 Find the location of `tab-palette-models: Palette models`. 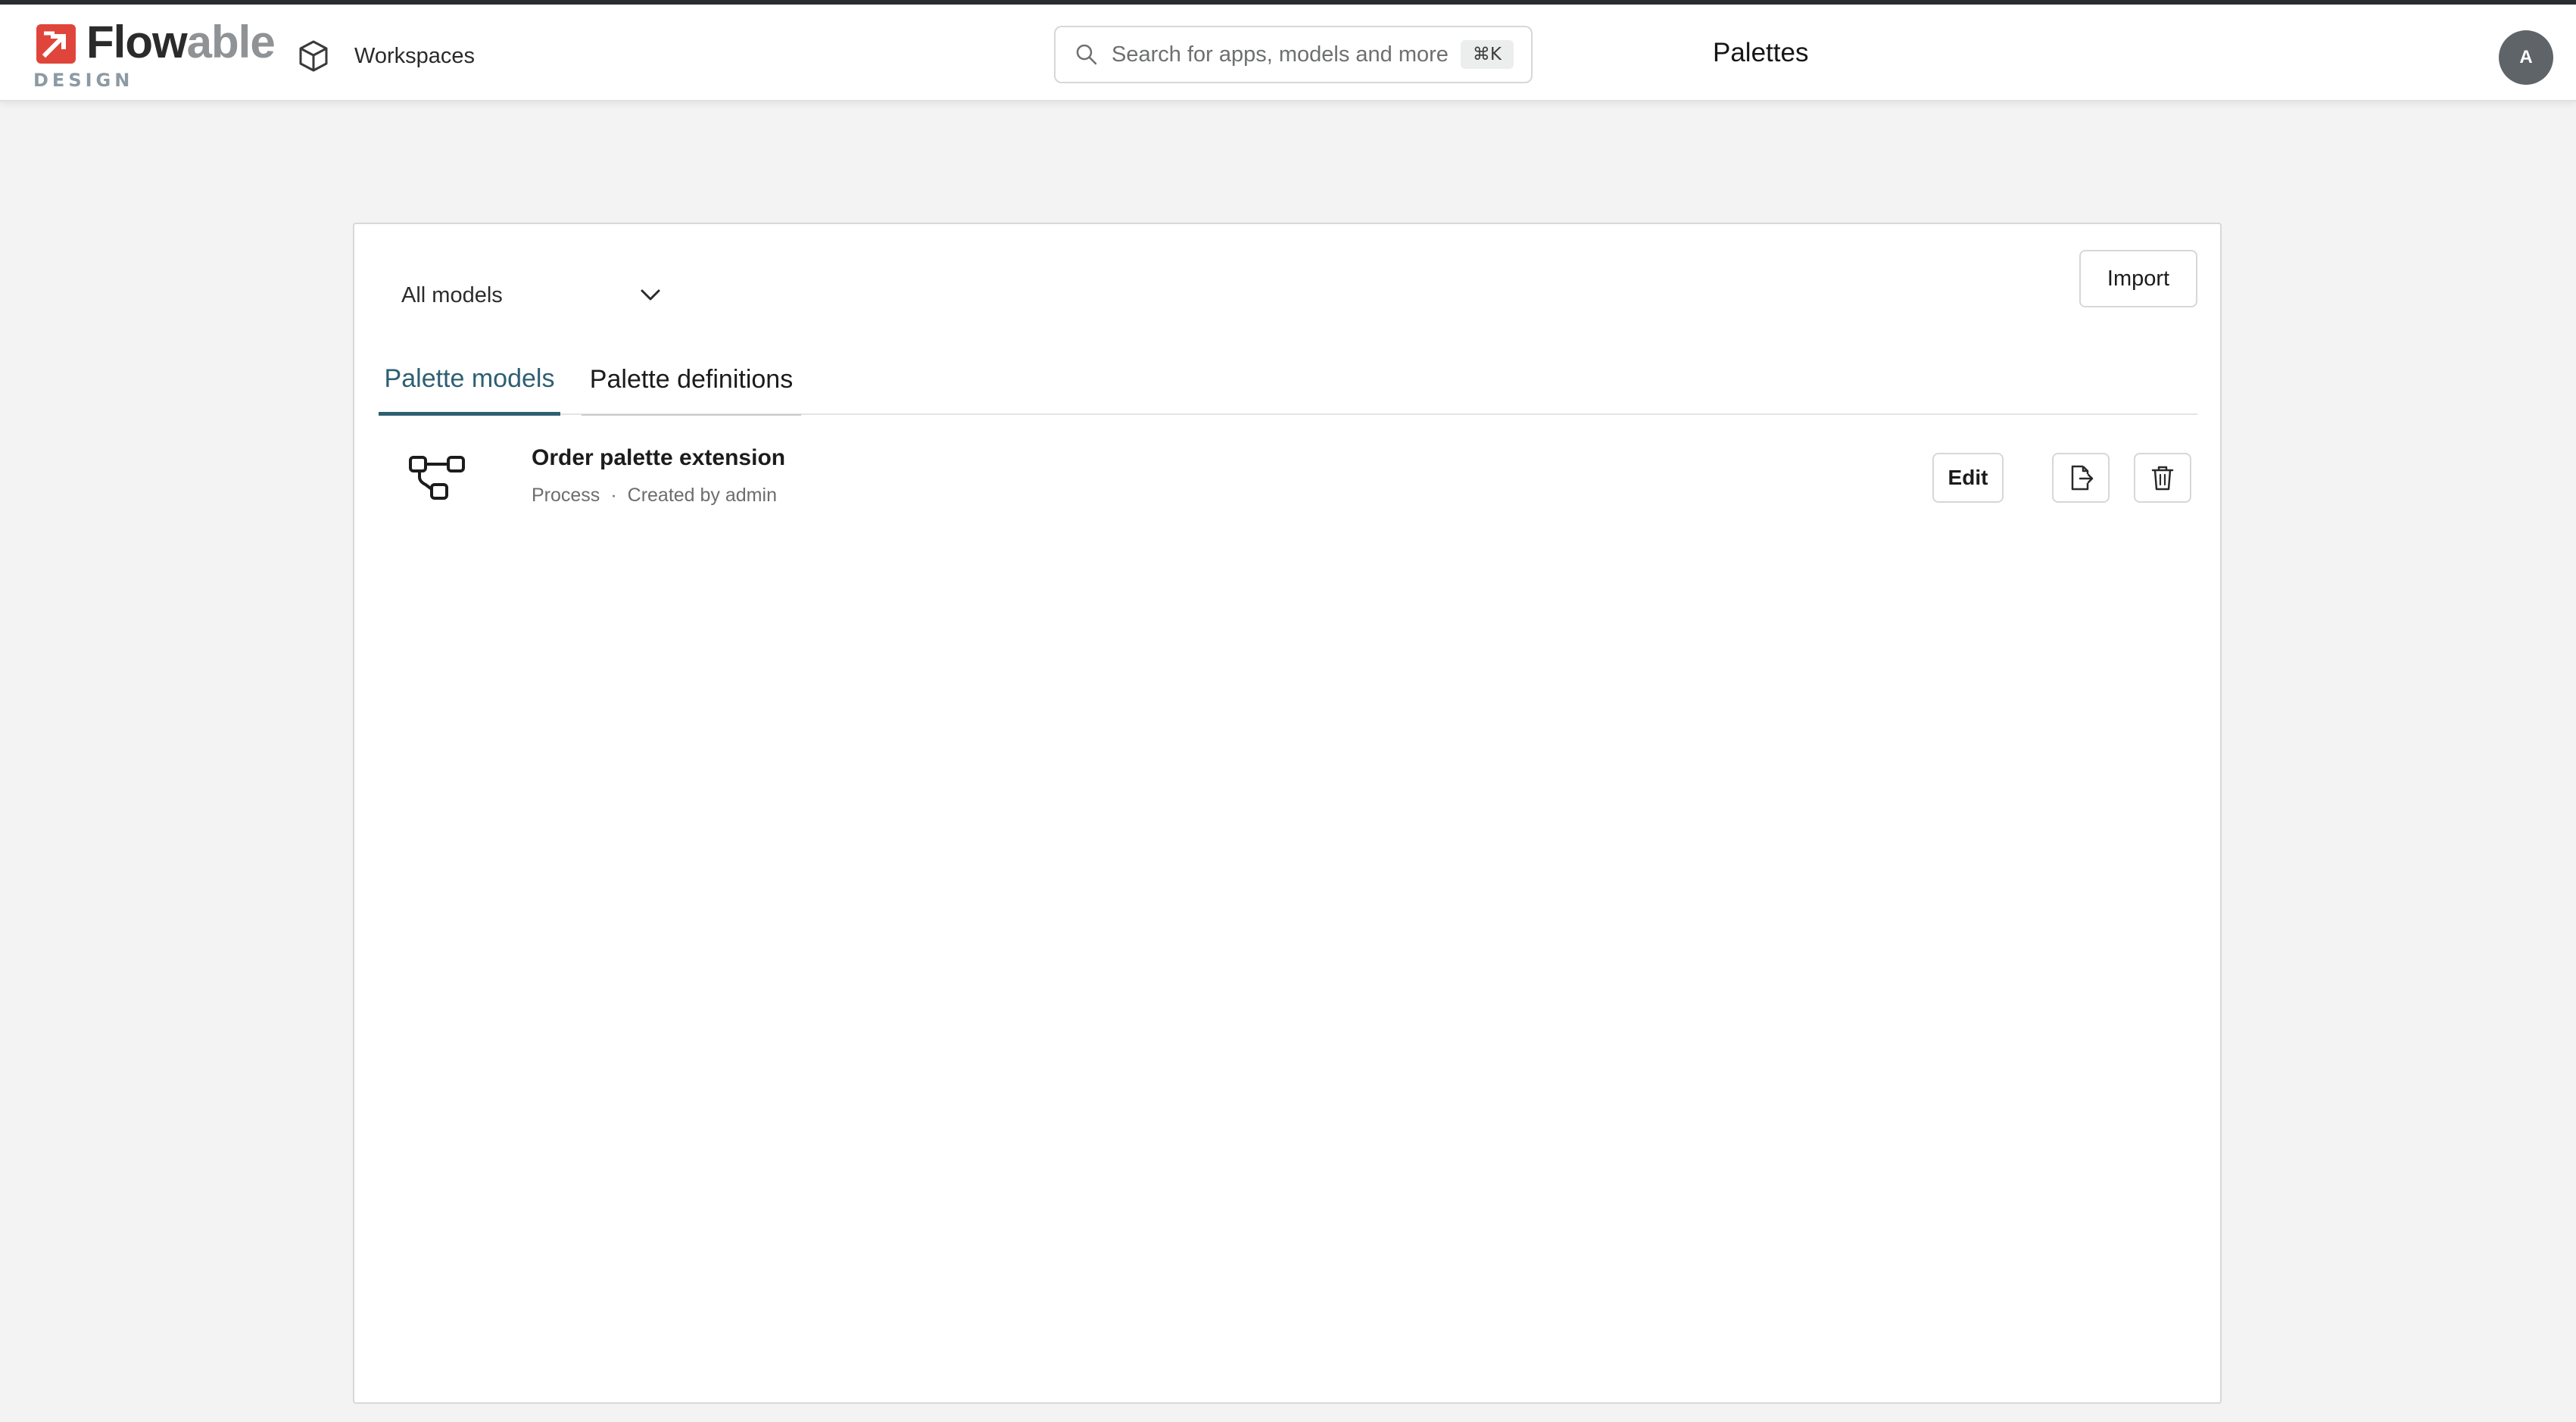

tab-palette-models: Palette models is located at coordinates (469, 380).